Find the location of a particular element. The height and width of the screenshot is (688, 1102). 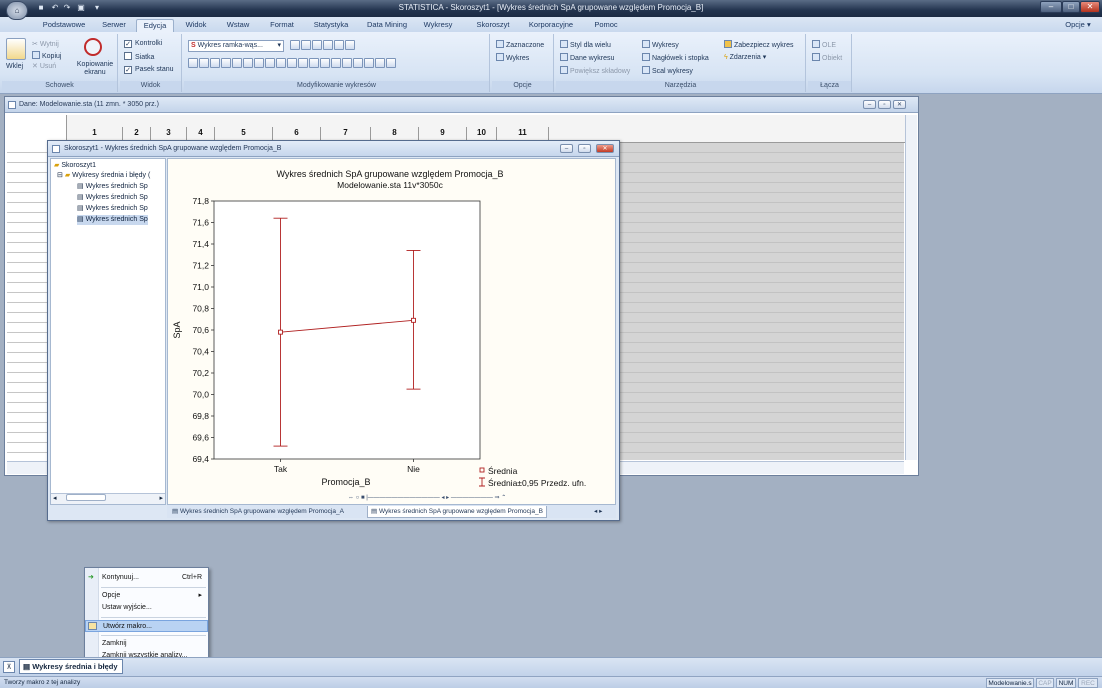

merge-button: Scal wykresy is located at coordinates (667, 71).